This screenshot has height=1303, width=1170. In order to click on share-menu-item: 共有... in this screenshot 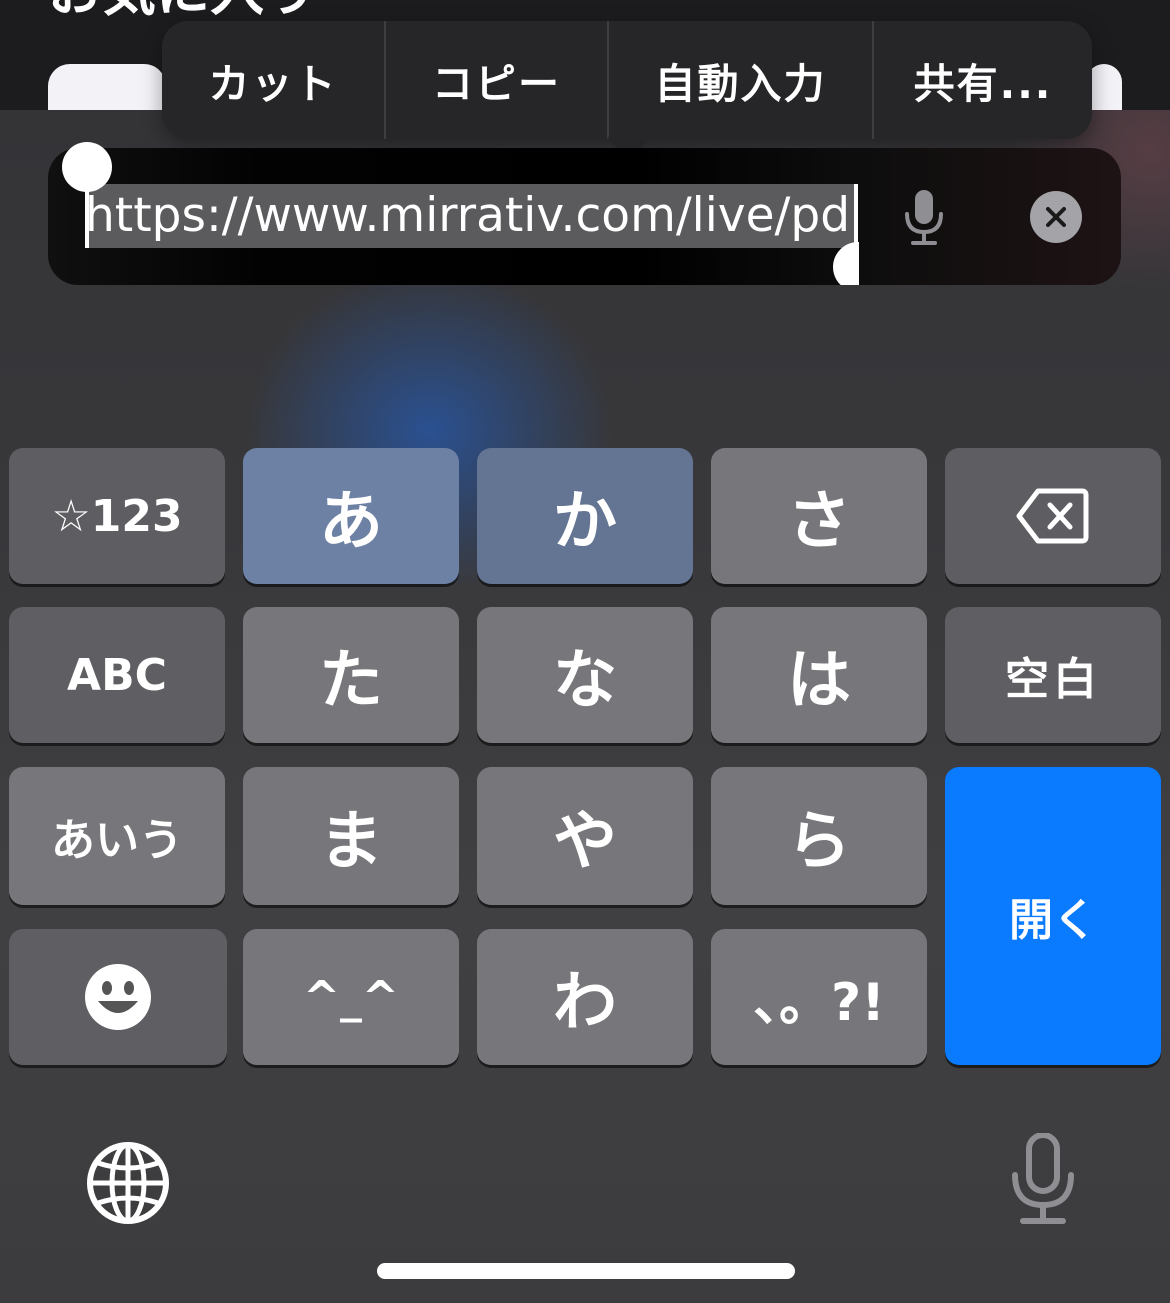, I will do `click(983, 80)`.